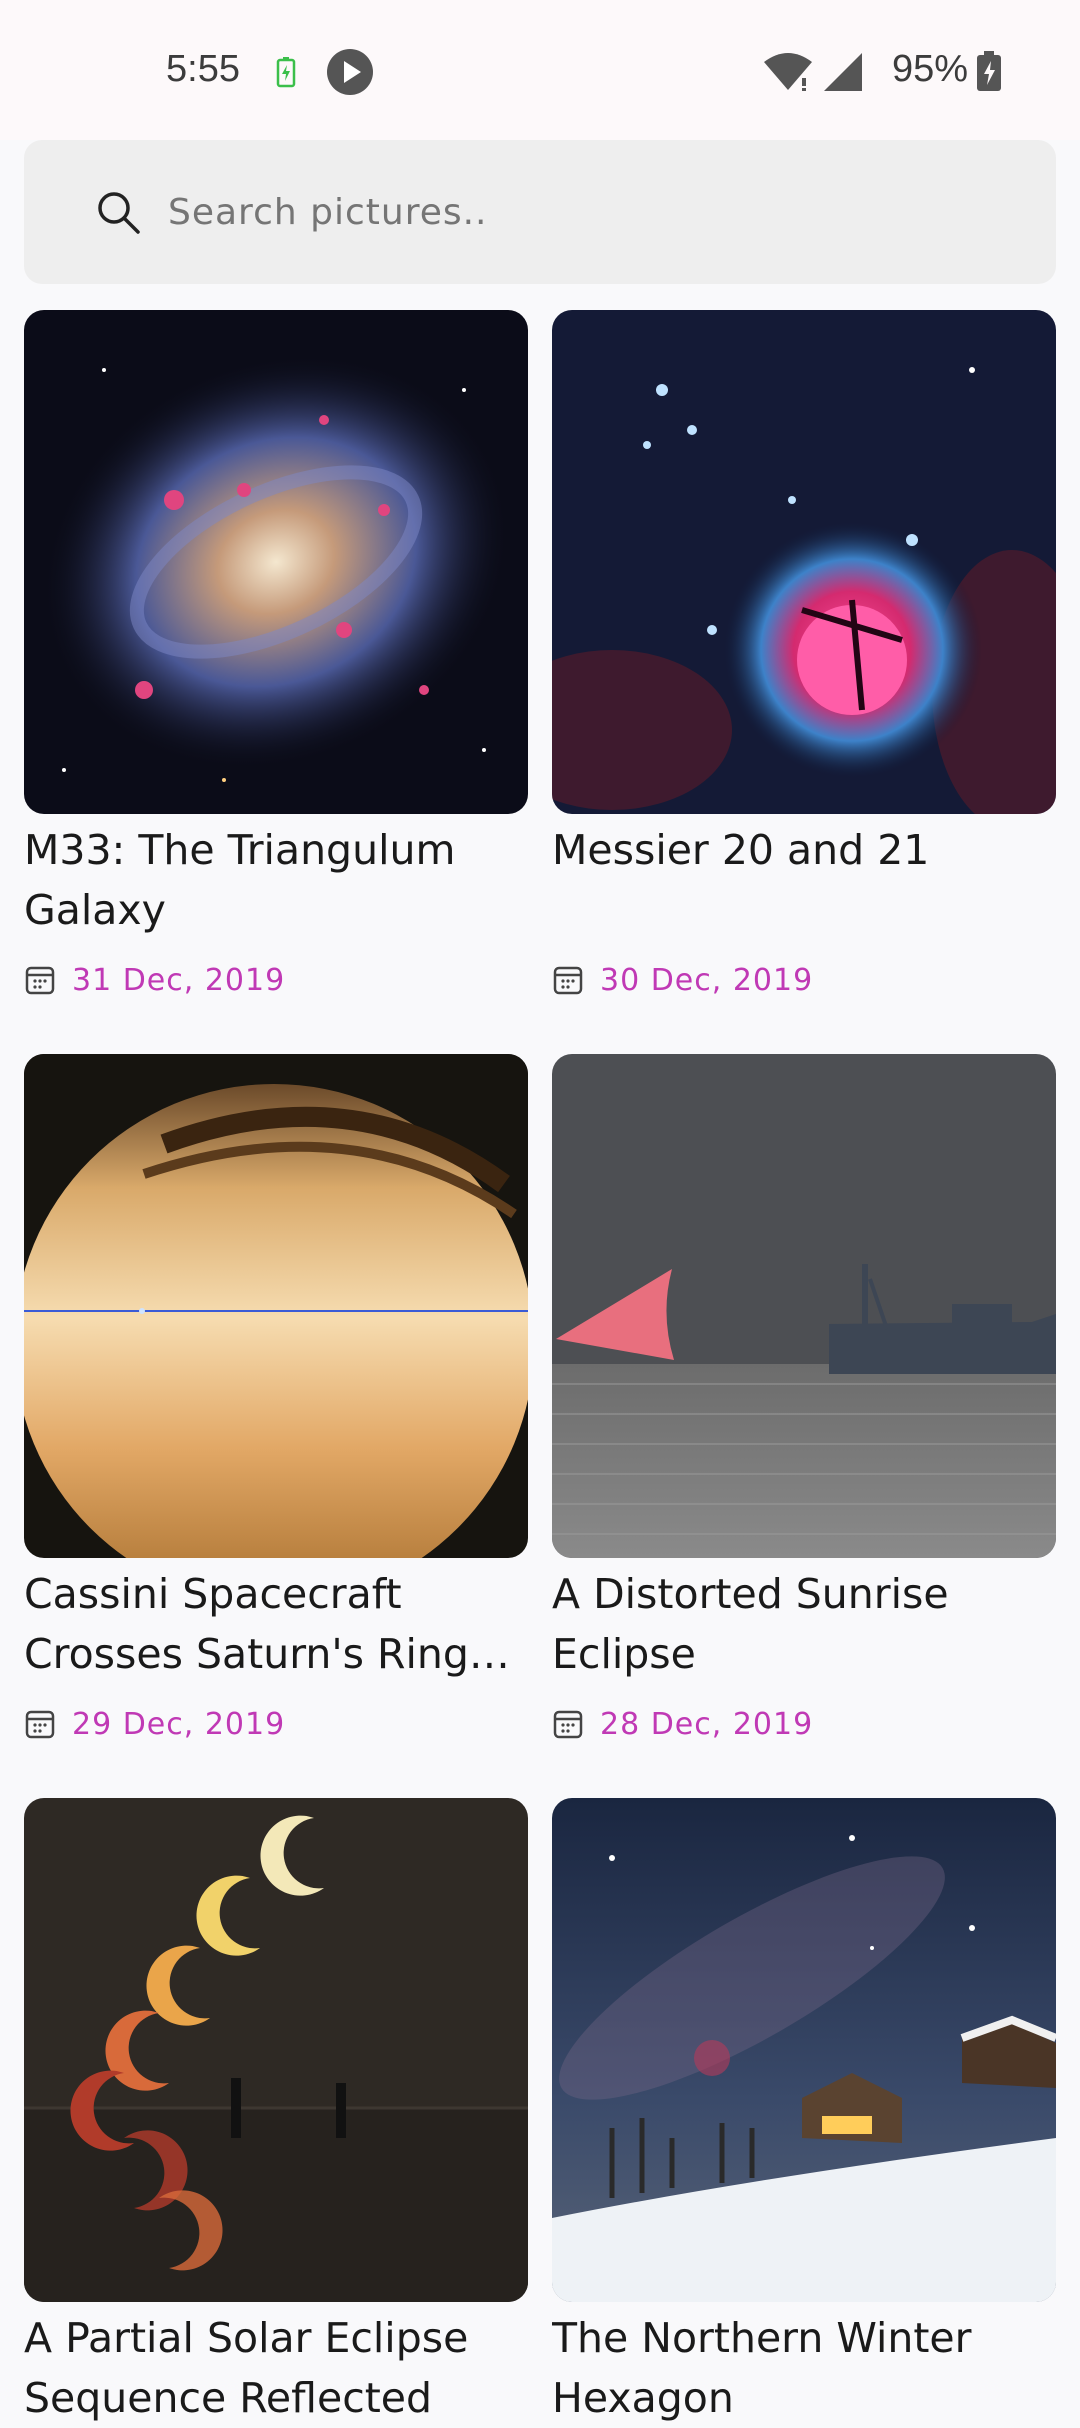  I want to click on picture-card: A Distorted Sunrise Eclipse 28 Dec, 2019, so click(804, 1399).